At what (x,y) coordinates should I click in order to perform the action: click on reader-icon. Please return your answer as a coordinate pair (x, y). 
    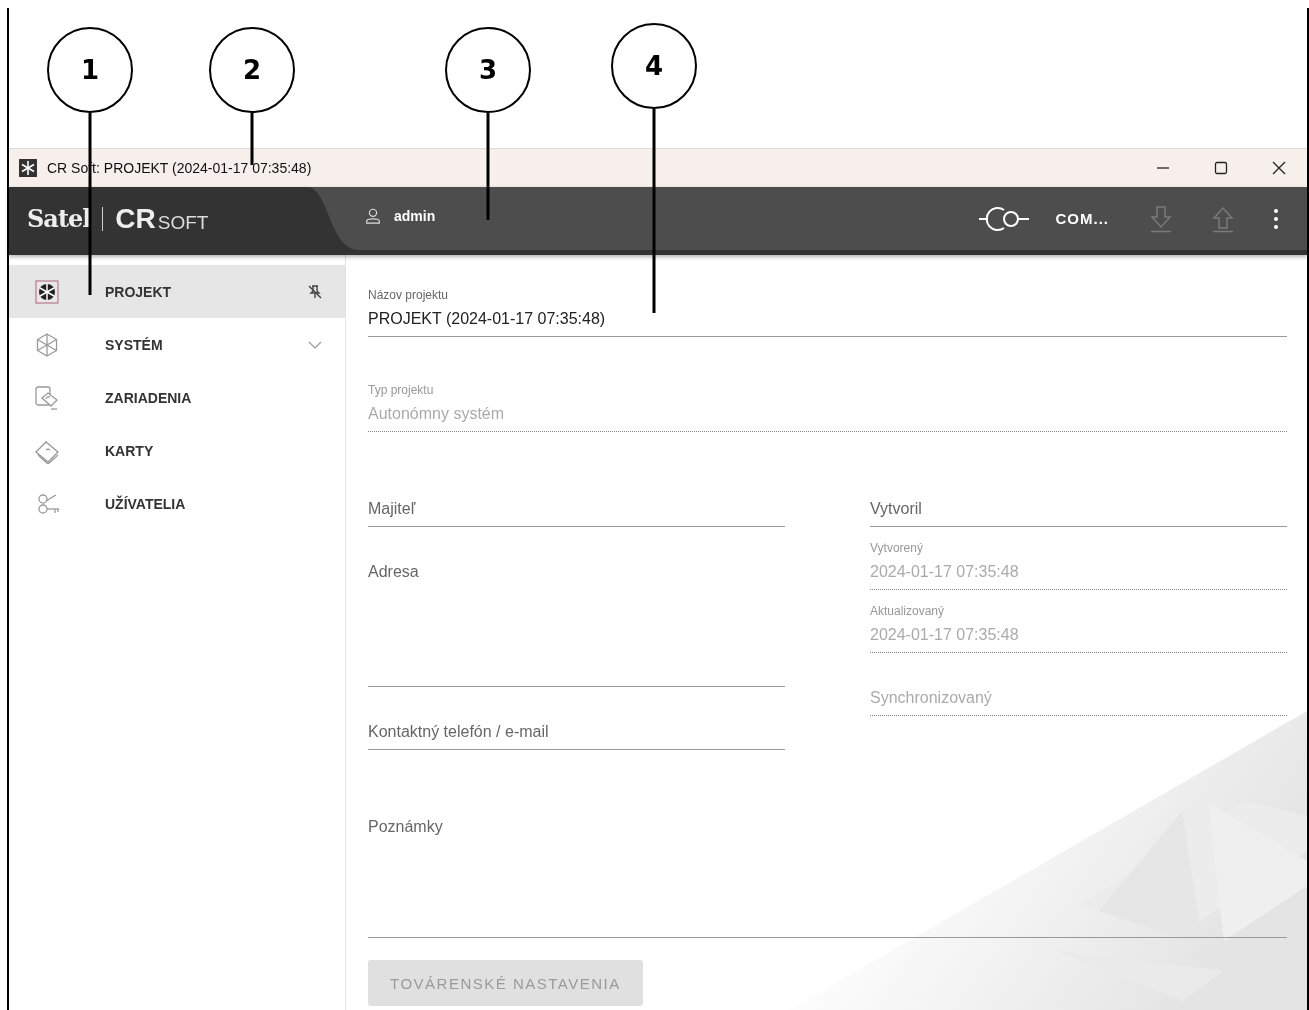
    Looking at the image, I should click on (47, 397).